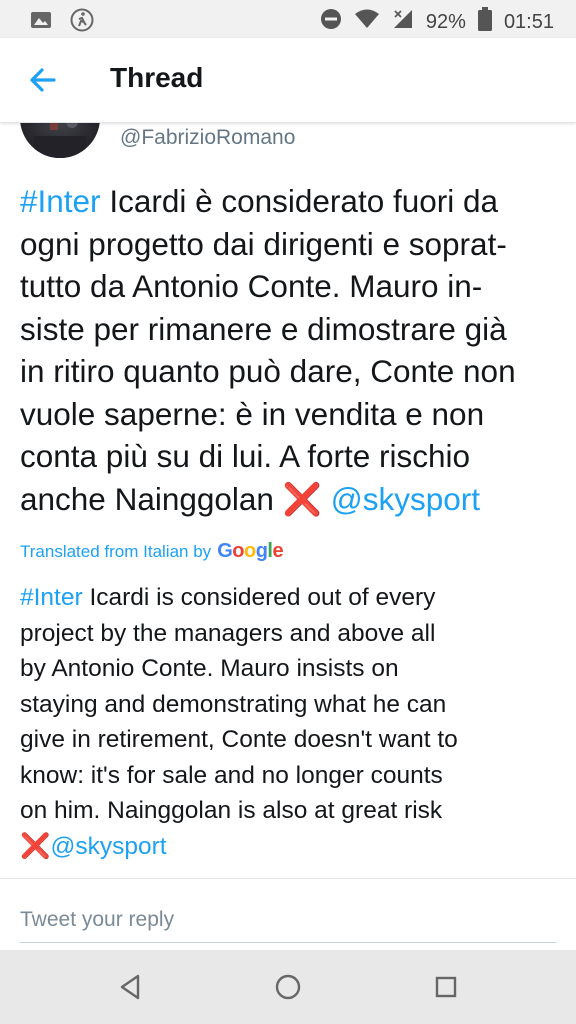  What do you see at coordinates (403, 22) in the screenshot?
I see `signal-icon` at bounding box center [403, 22].